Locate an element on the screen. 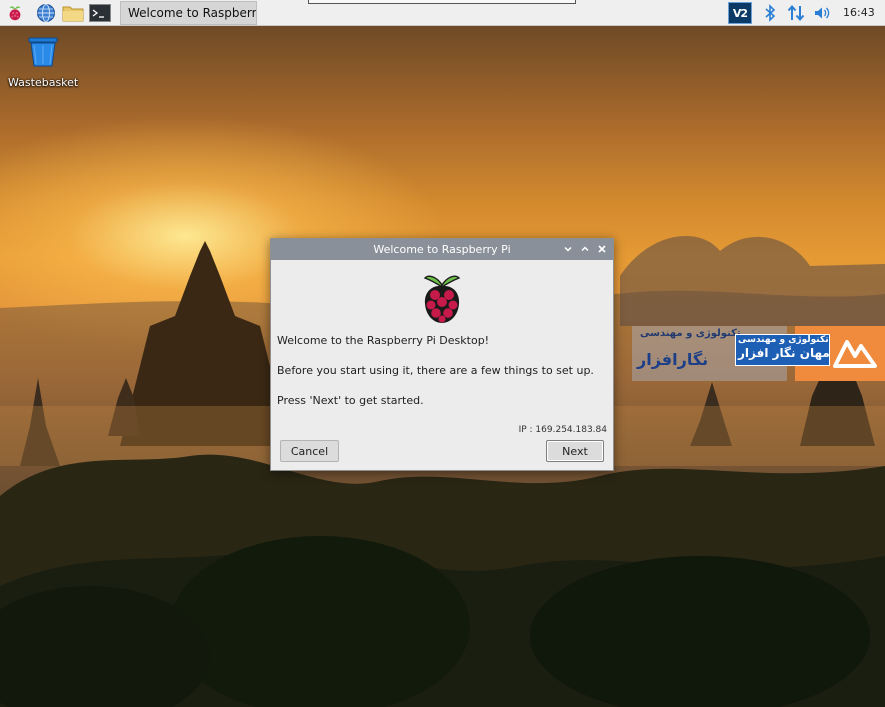  bluetooth-icon is located at coordinates (770, 13).